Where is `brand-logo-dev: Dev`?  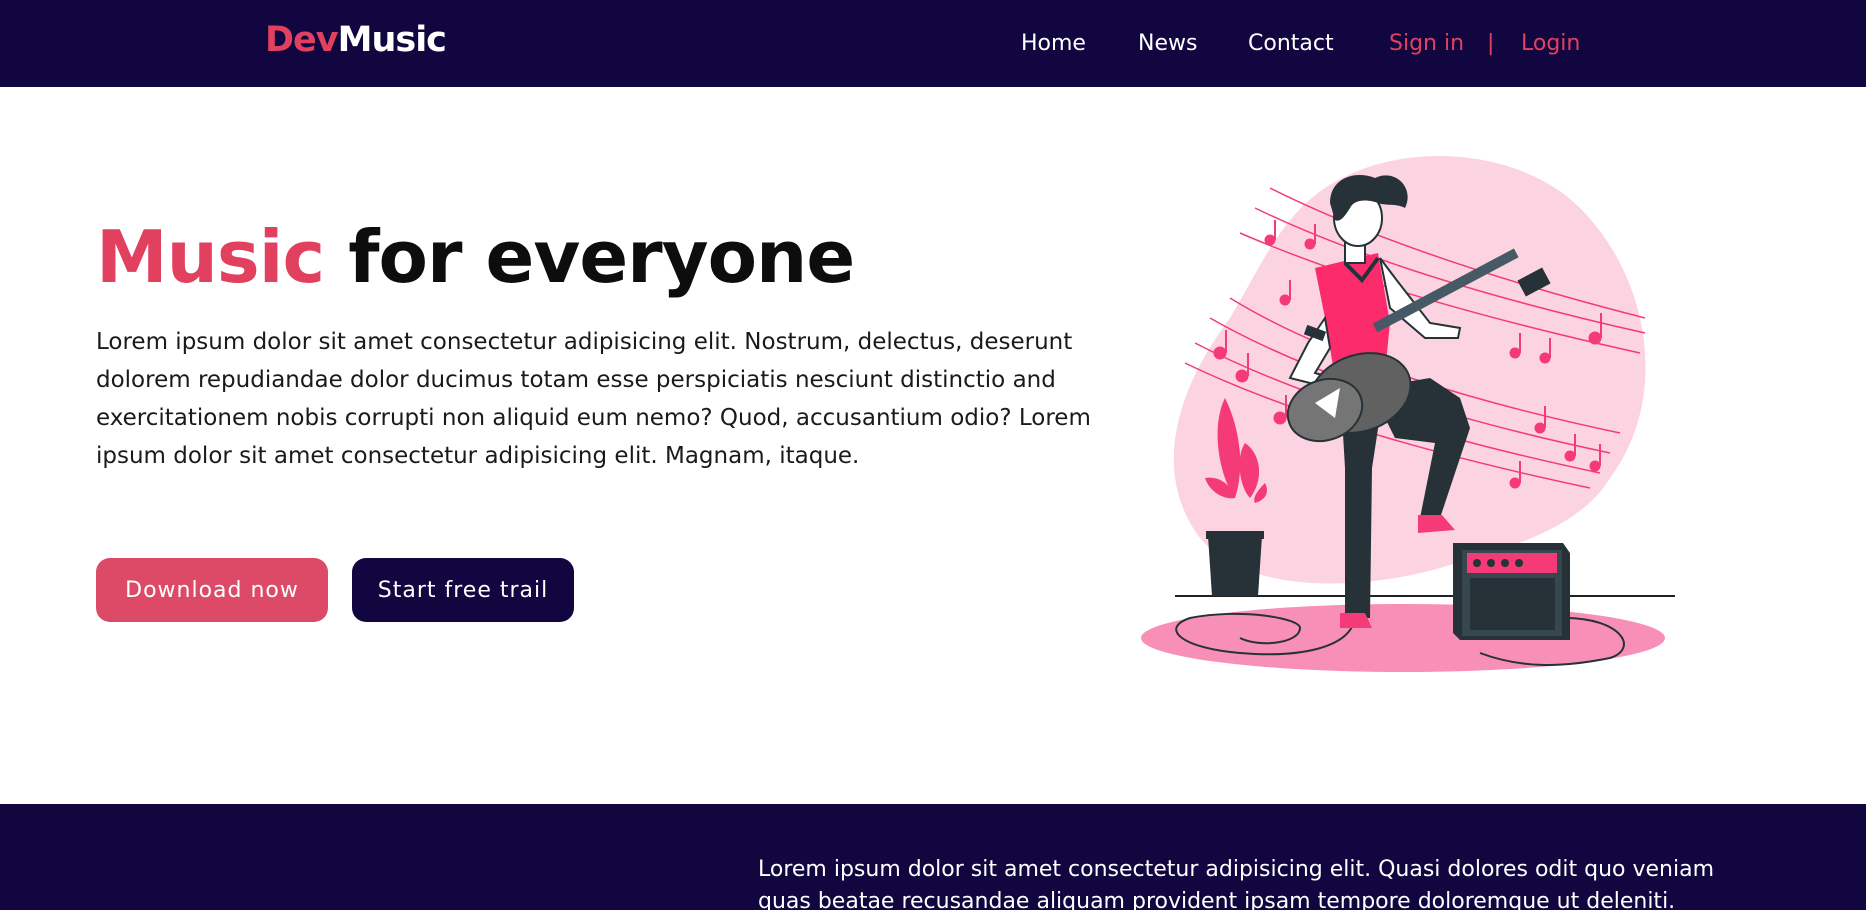 brand-logo-dev: Dev is located at coordinates (302, 40).